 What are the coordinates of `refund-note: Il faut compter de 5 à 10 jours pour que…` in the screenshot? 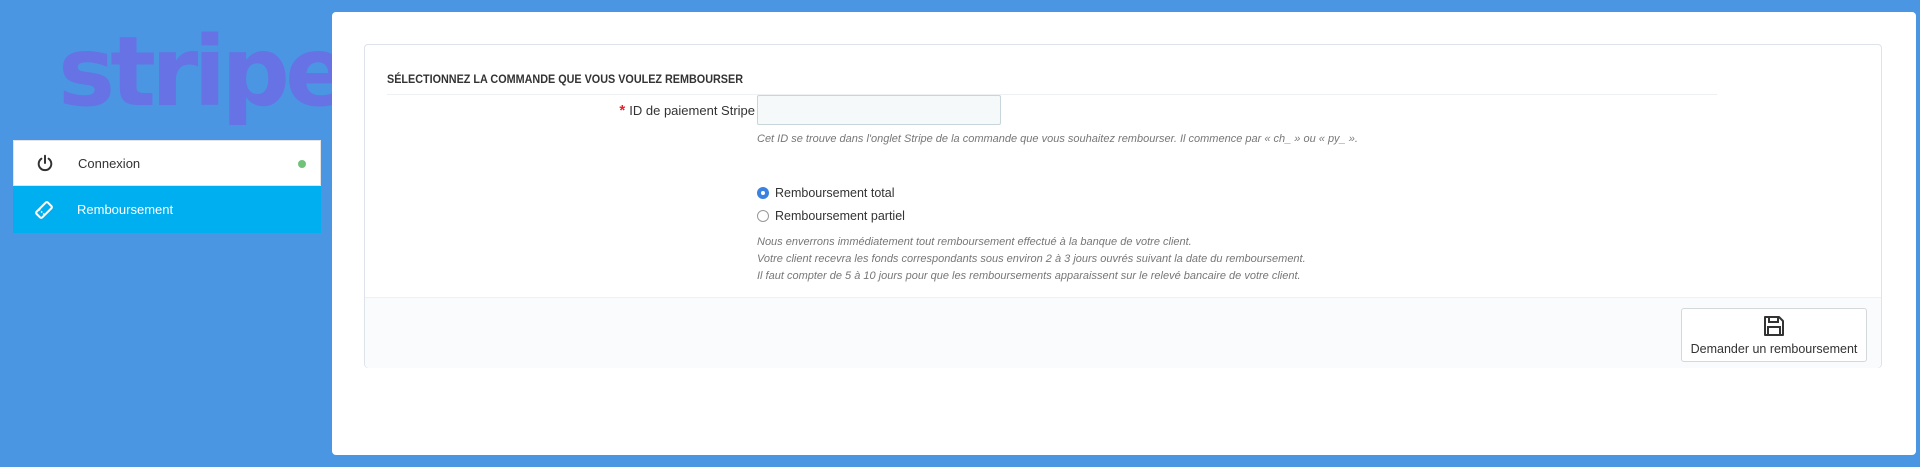 It's located at (1029, 276).